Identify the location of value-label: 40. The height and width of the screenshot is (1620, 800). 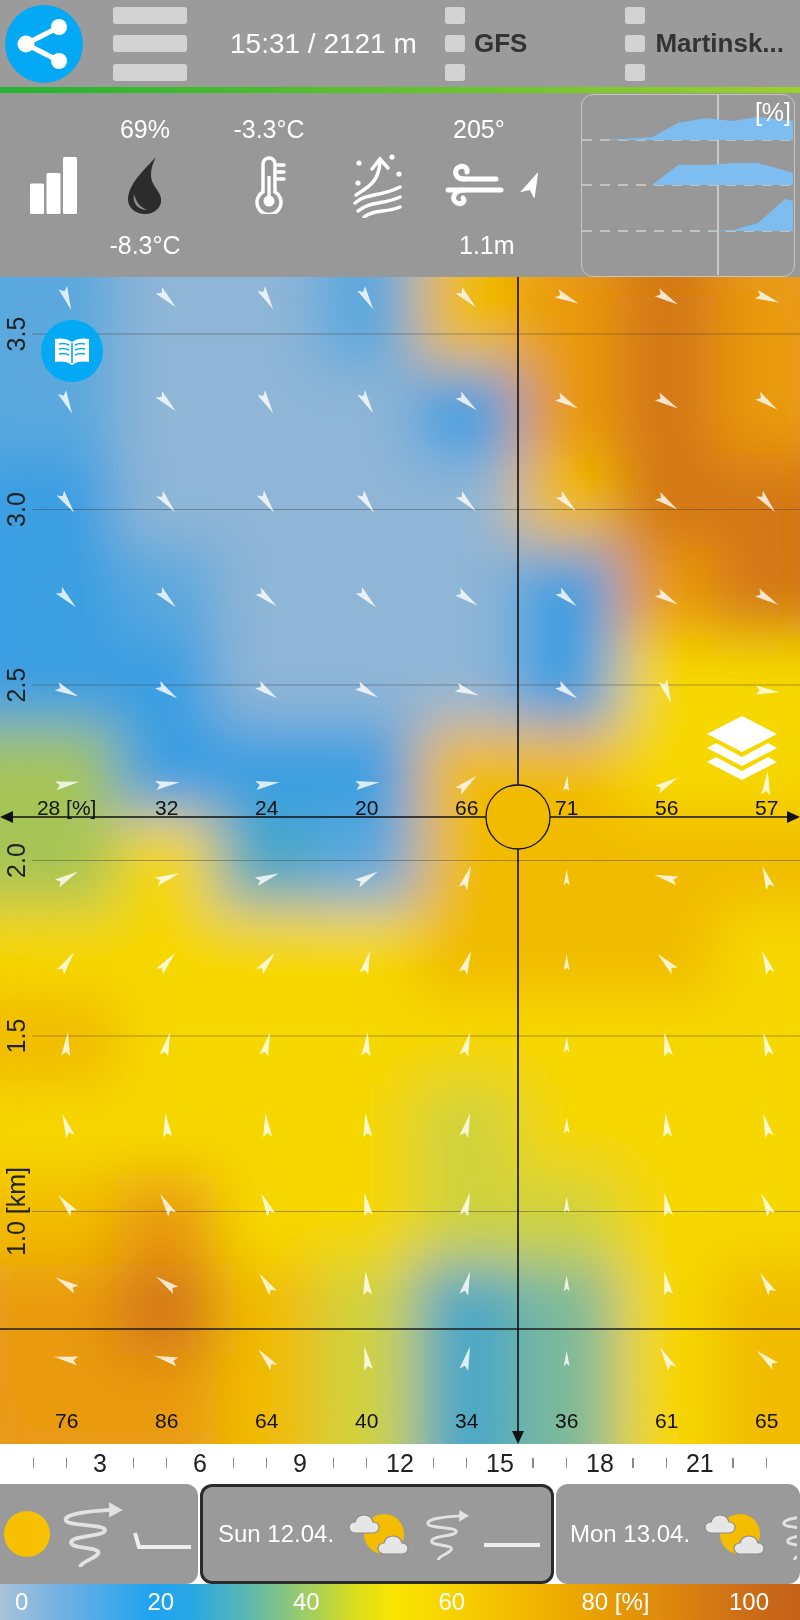
(367, 1420).